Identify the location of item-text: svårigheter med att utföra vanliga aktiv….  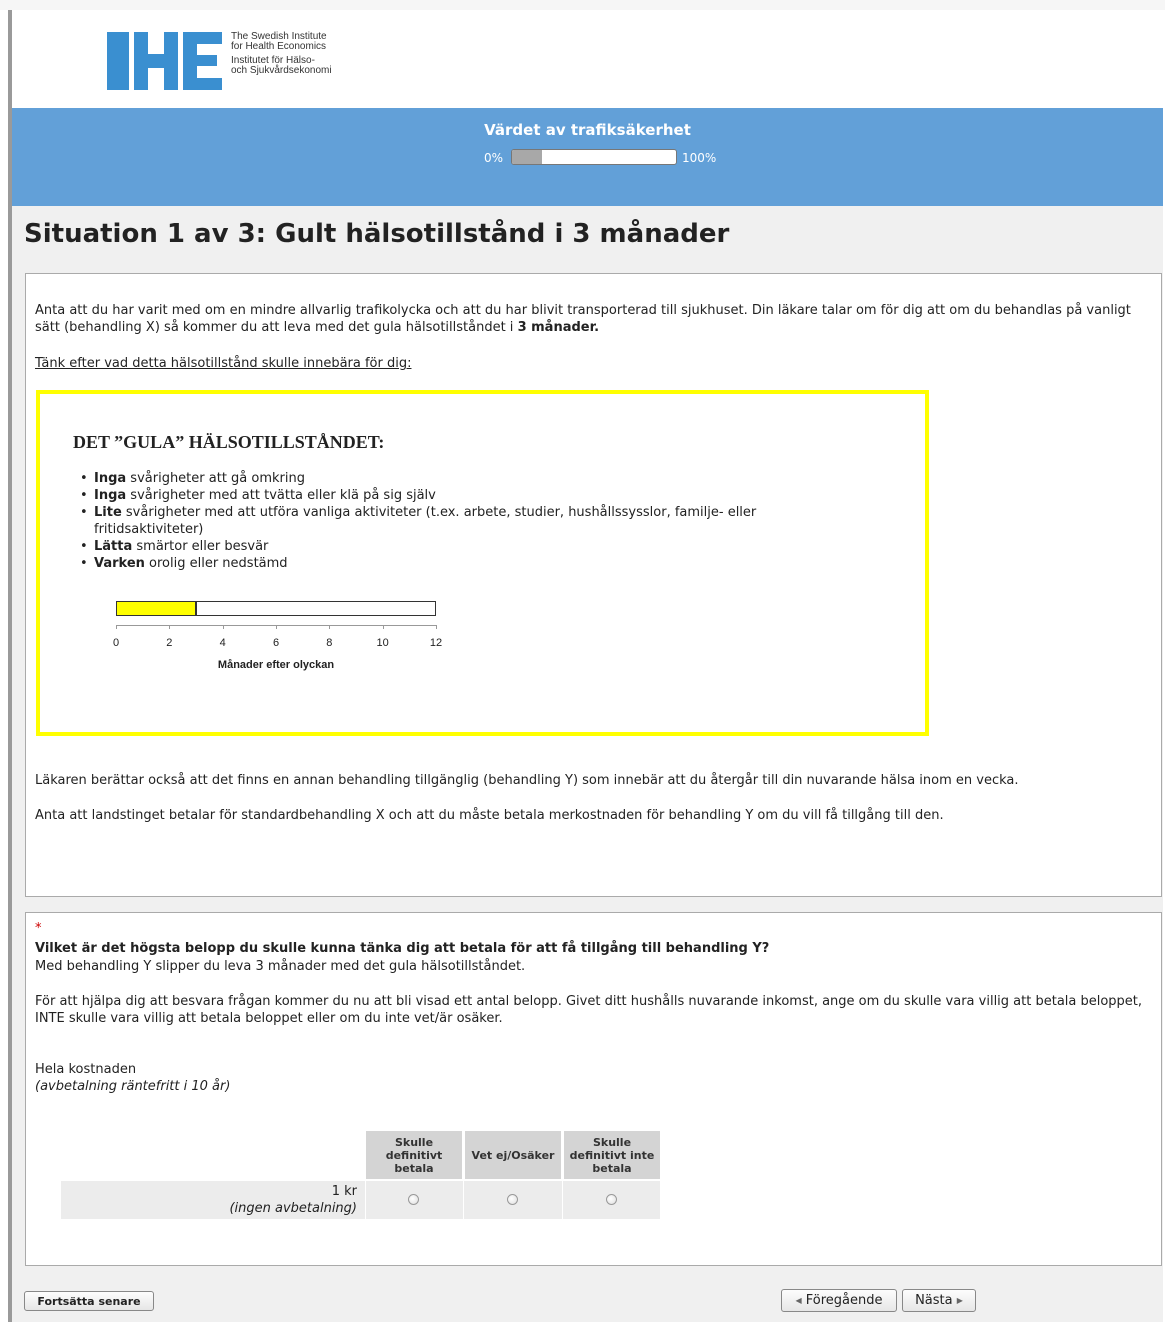
(425, 521).